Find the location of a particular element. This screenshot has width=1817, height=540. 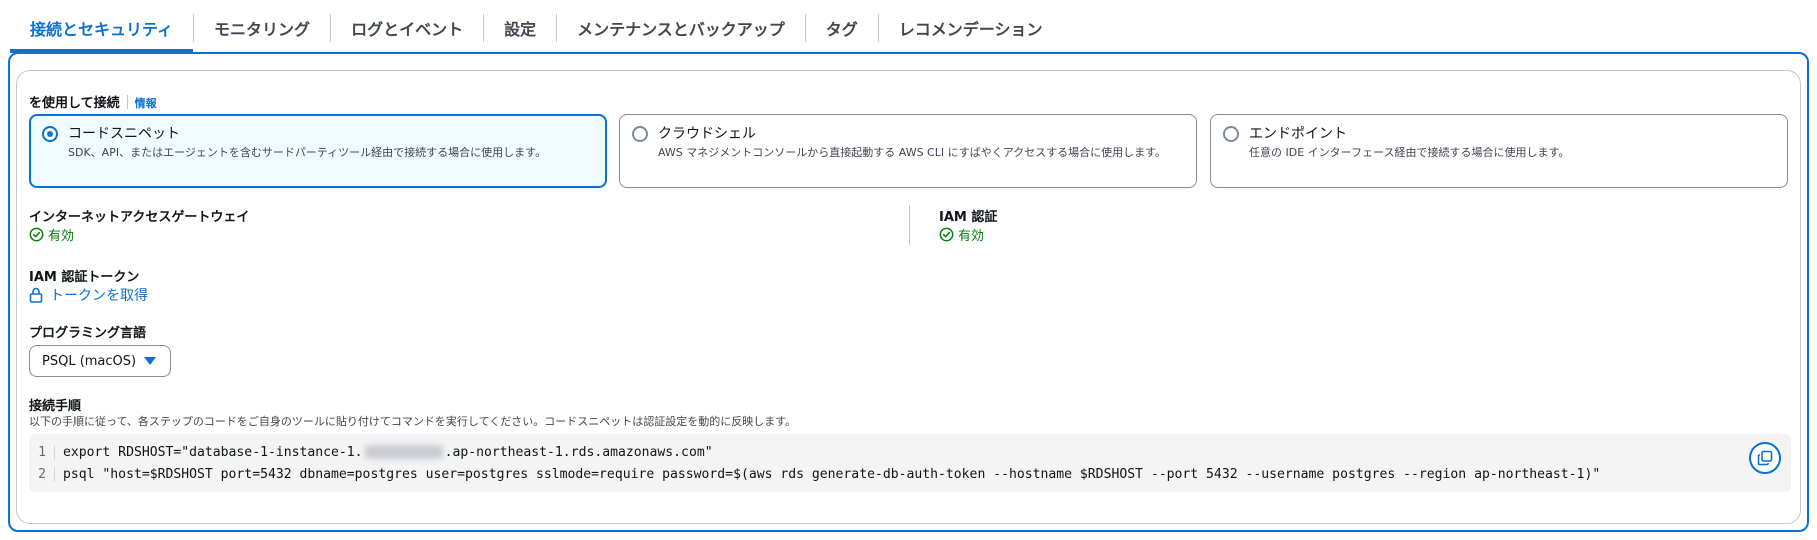

tab-connectivity-security: 接続とセキュリティ is located at coordinates (102, 26).